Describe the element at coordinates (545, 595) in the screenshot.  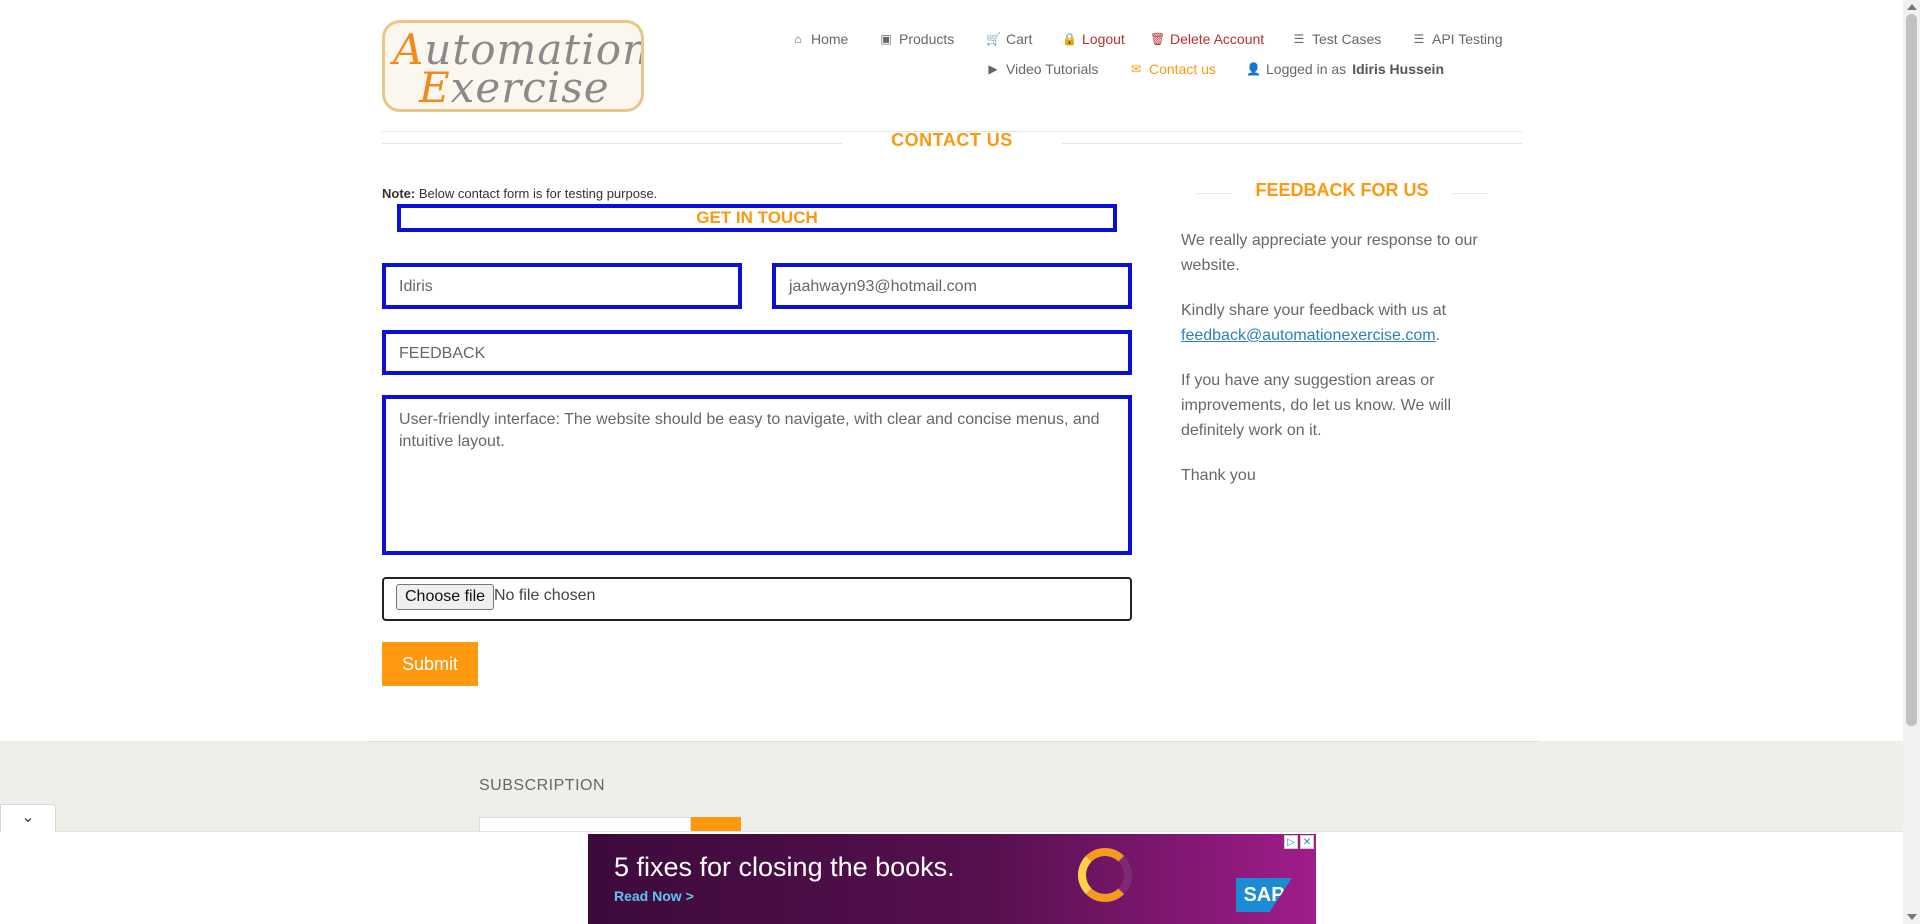
I see `file-status-text: No file chosen` at that location.